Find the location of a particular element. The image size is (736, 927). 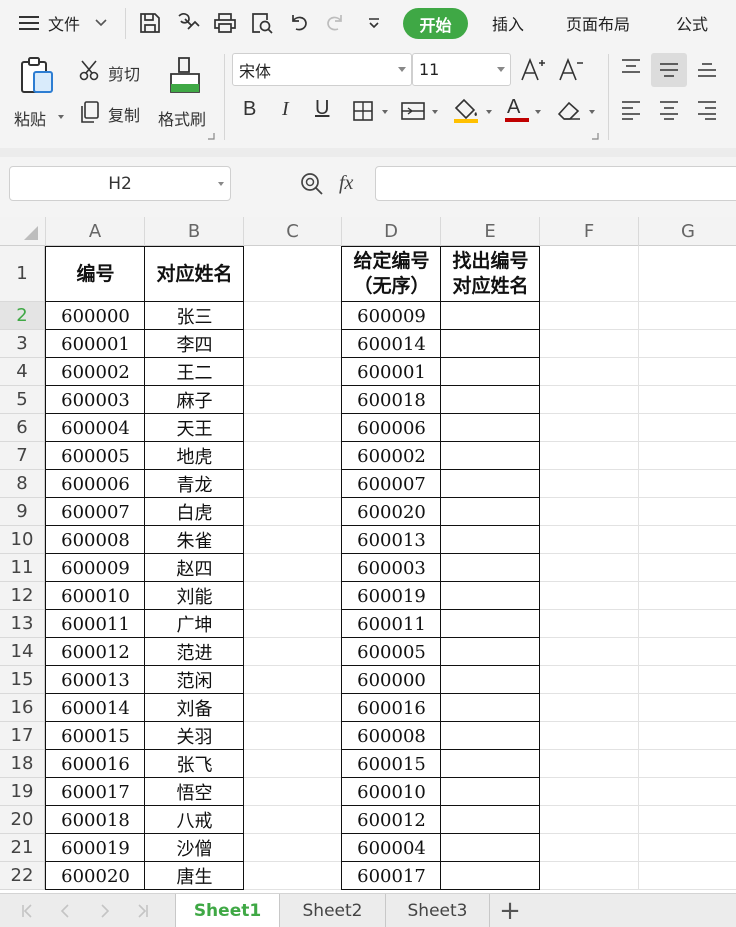

data-cell-b21: 沙僧 is located at coordinates (194, 848).